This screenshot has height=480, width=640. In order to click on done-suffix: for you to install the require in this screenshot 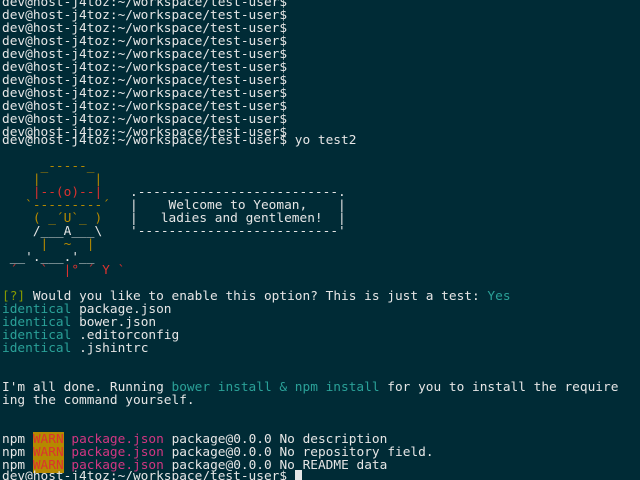, I will do `click(503, 387)`.